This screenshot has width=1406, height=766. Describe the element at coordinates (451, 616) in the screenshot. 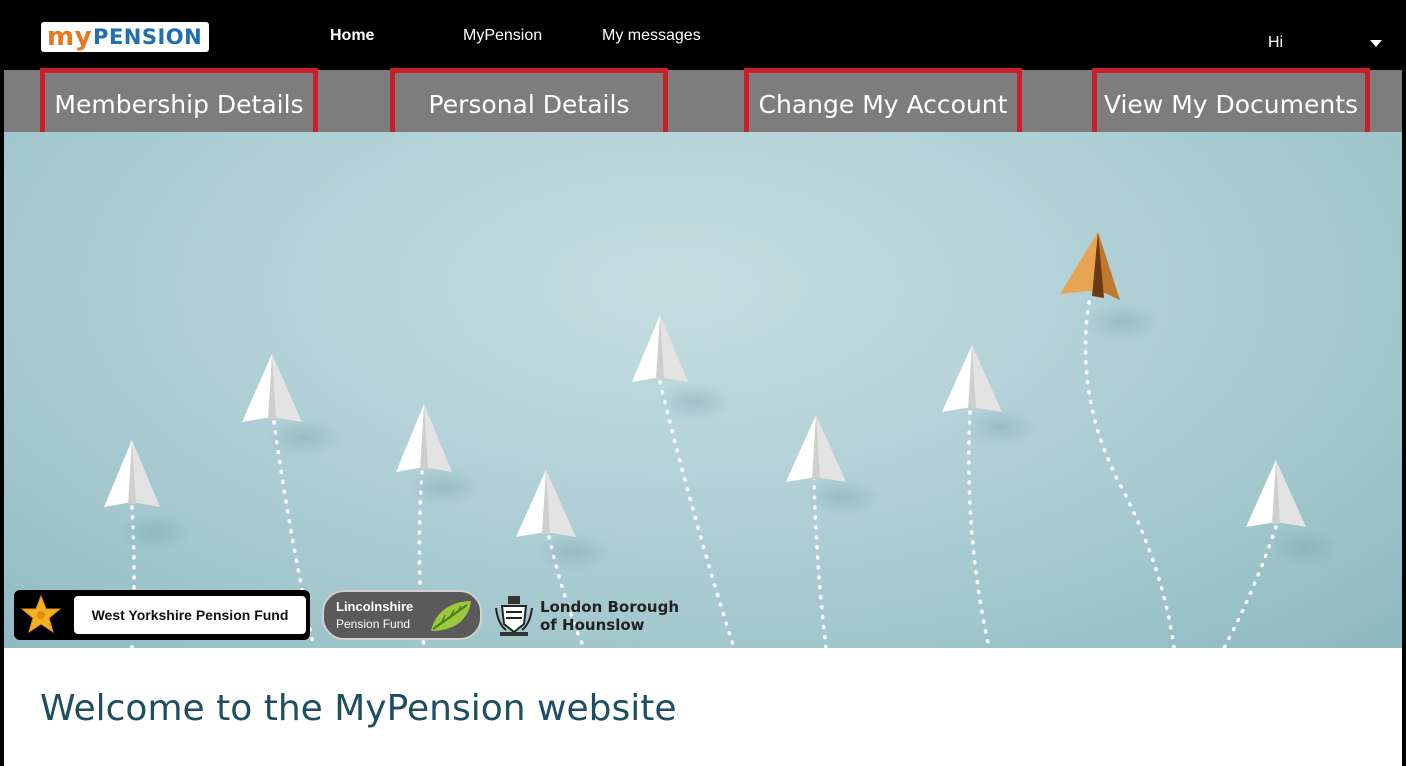

I see `leaf-icon` at that location.